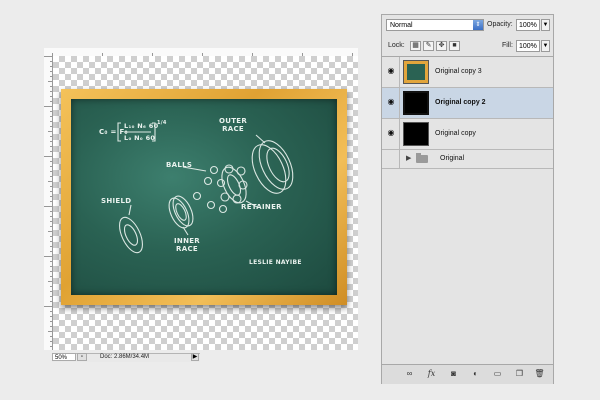 Image resolution: width=600 pixels, height=400 pixels. I want to click on label-retainer: RETAINER, so click(261, 207).